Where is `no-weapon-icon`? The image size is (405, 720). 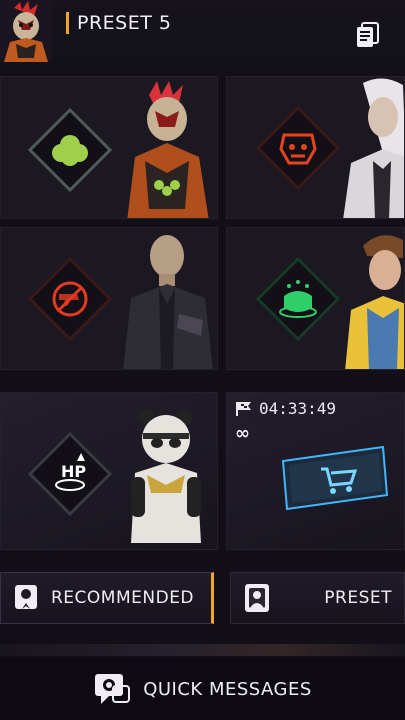
no-weapon-icon is located at coordinates (70, 299).